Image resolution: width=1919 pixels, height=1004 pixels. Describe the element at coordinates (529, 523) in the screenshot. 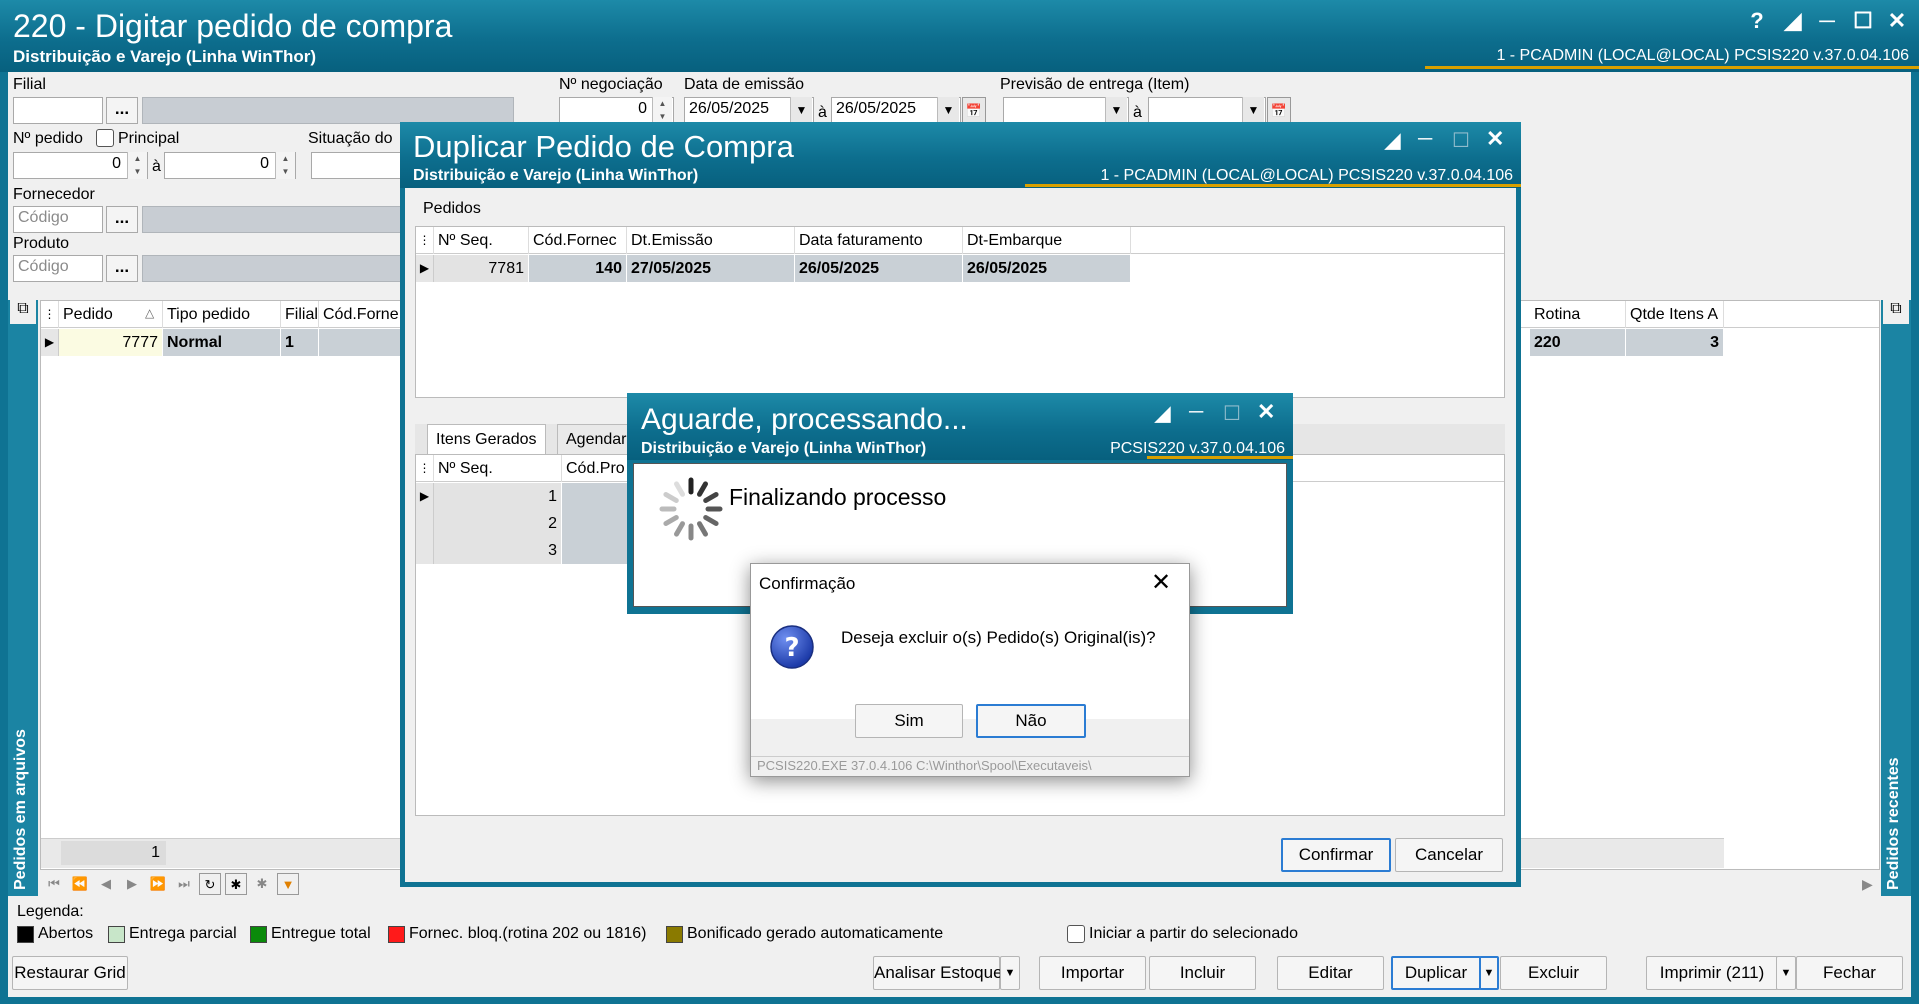

I see `table-row: 2` at that location.